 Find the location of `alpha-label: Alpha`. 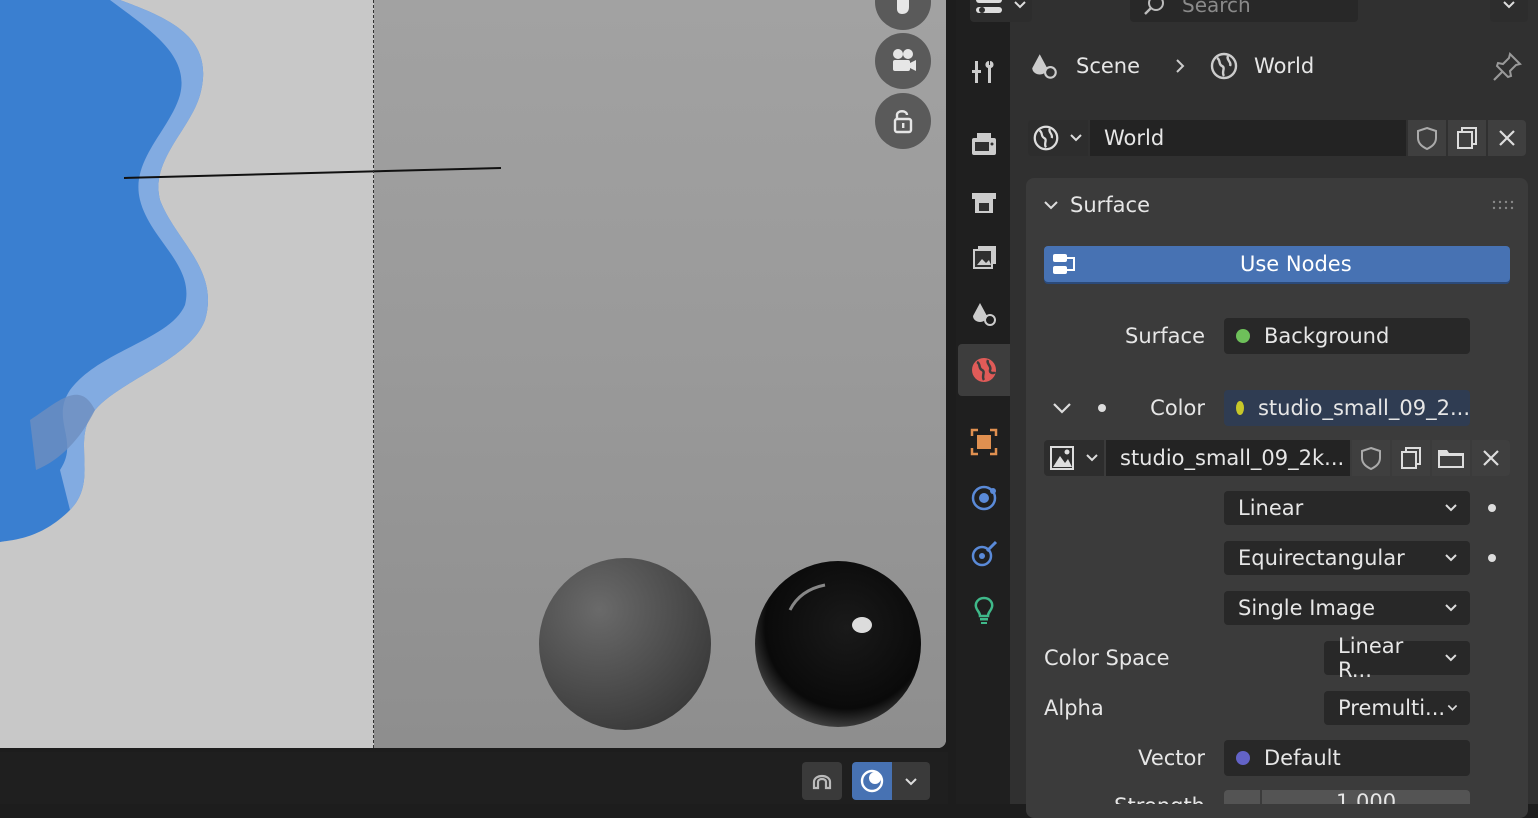

alpha-label: Alpha is located at coordinates (1074, 708).